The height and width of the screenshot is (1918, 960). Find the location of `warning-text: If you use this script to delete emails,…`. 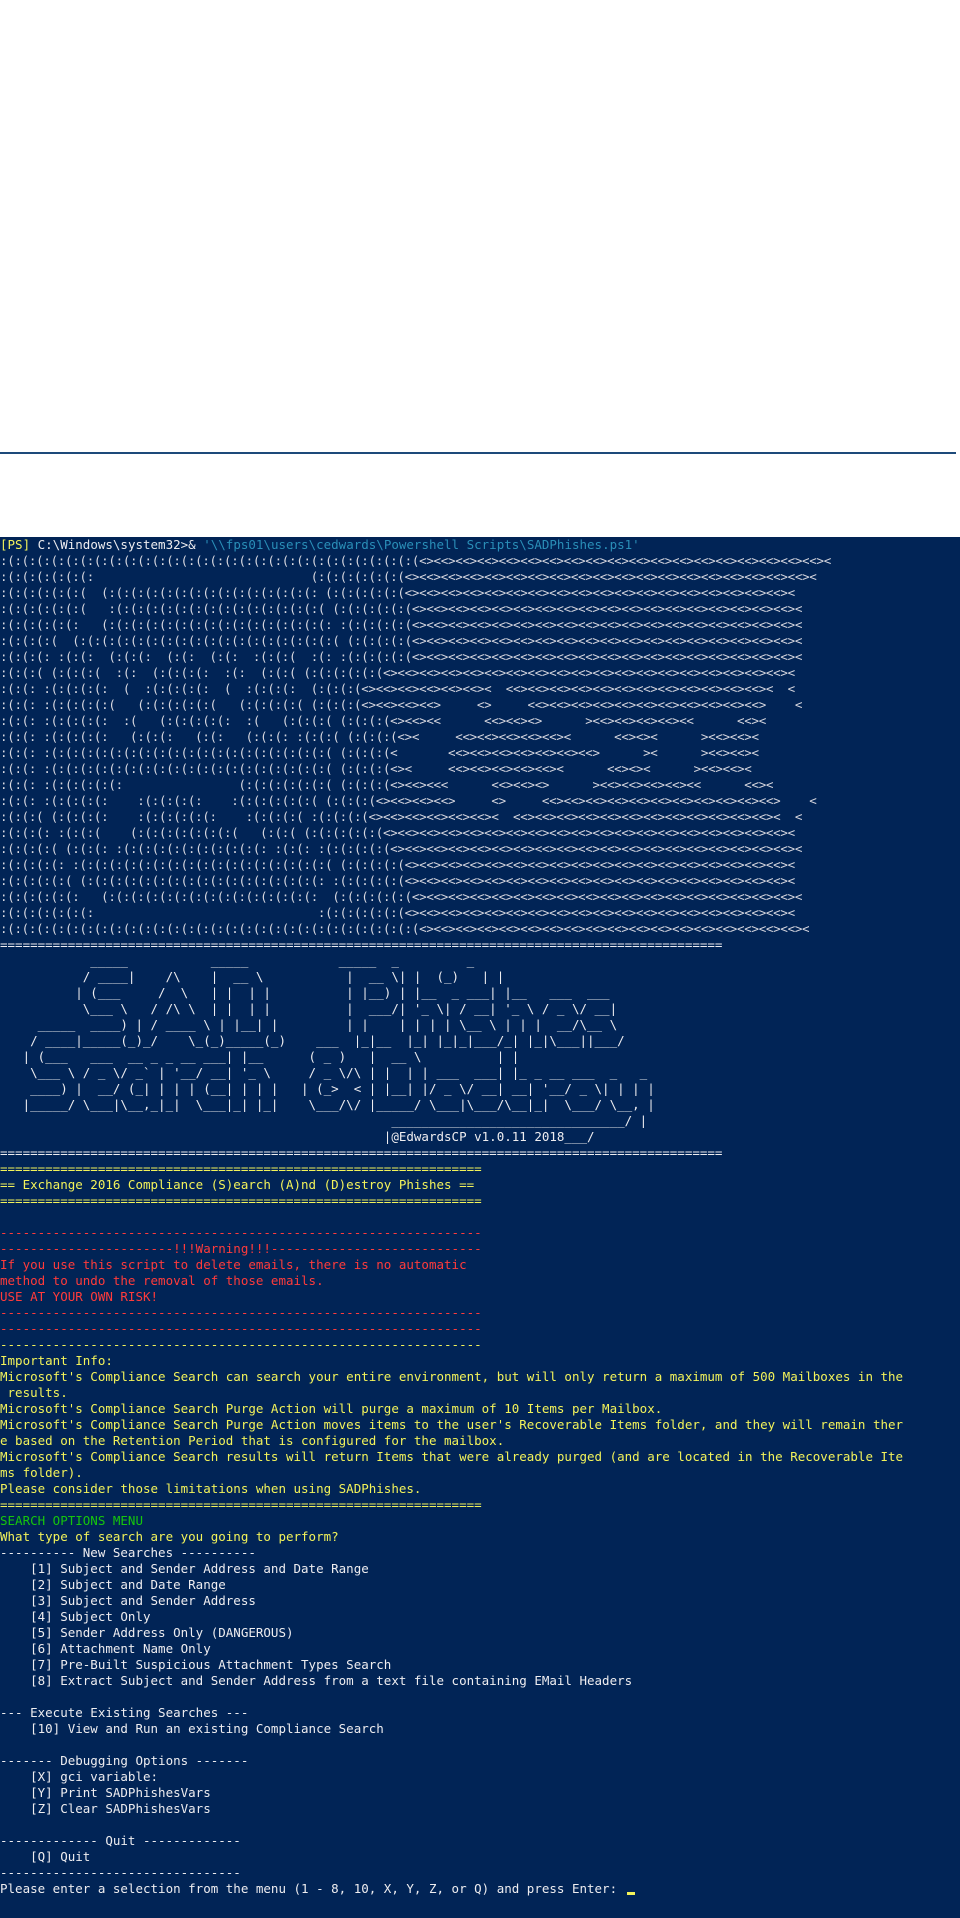

warning-text: If you use this script to delete emails,… is located at coordinates (233, 1264).